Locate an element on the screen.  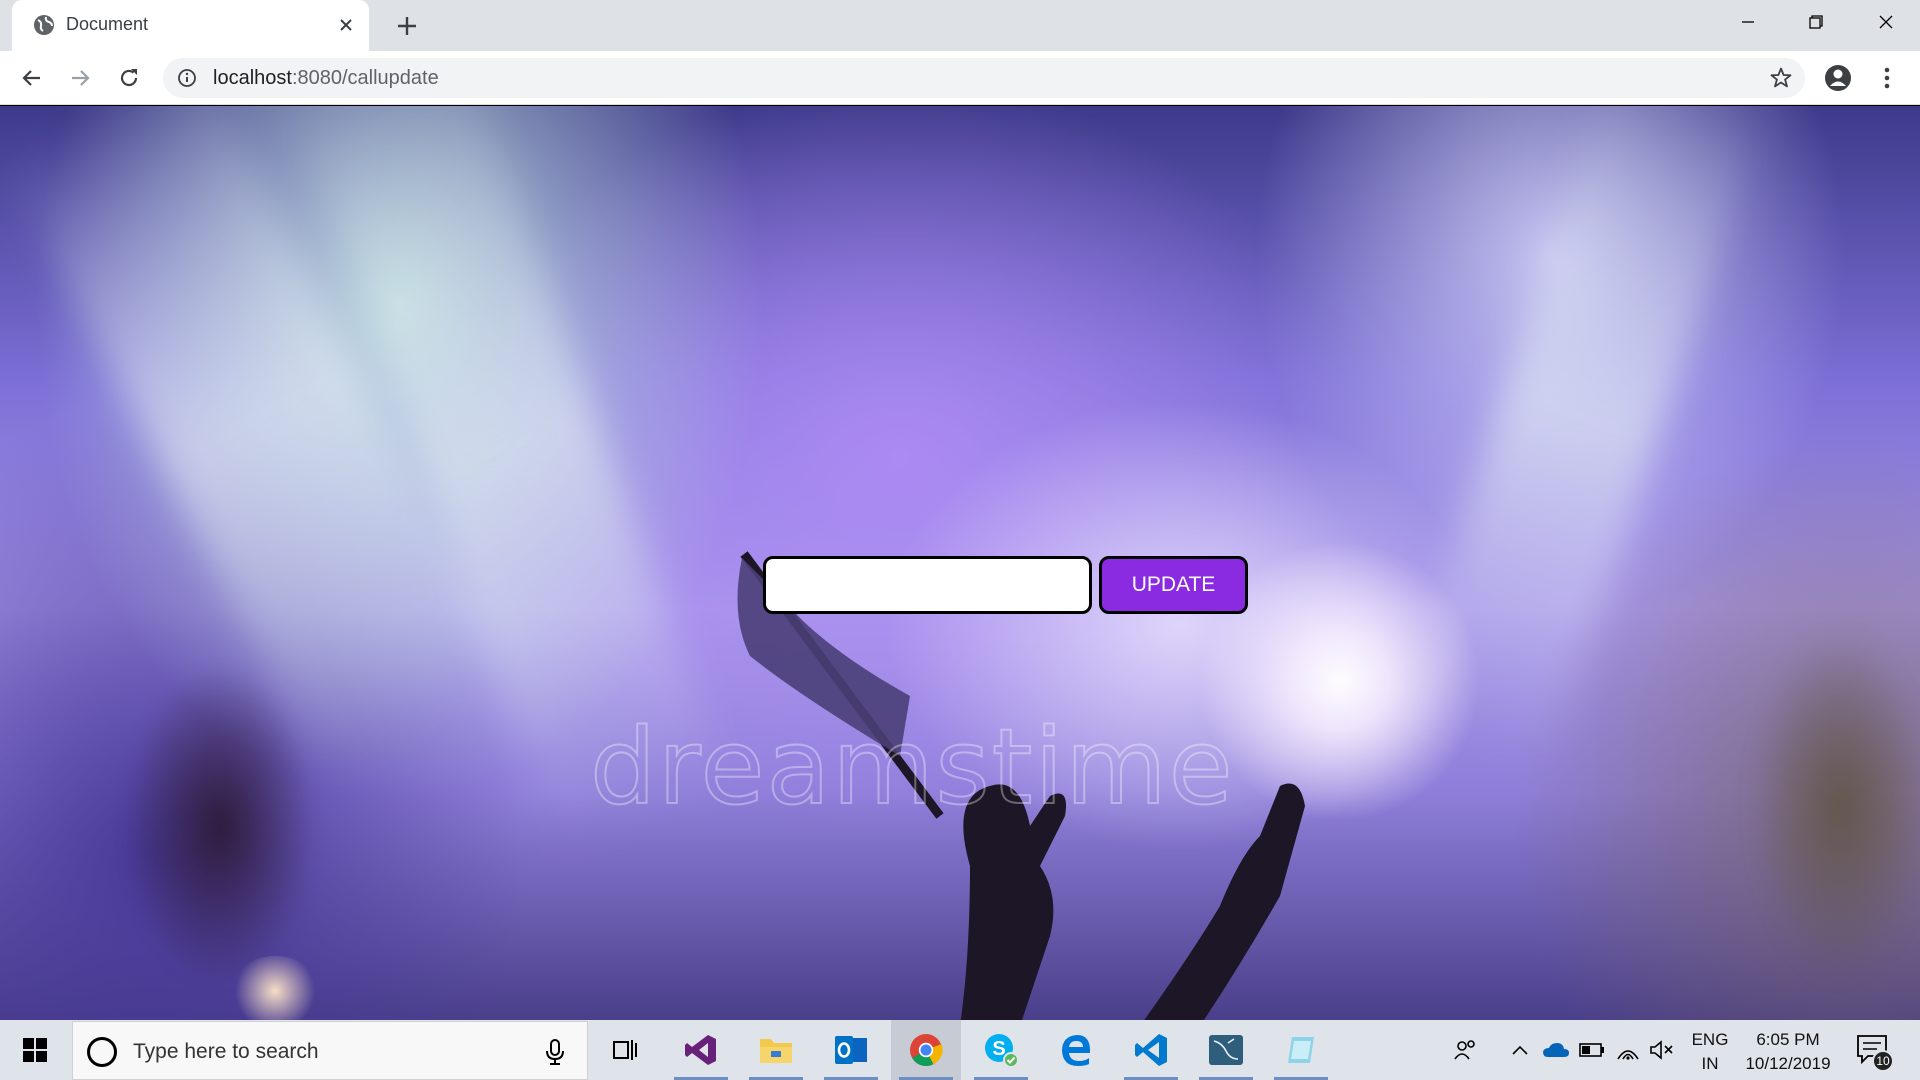
forward-arrow-icon is located at coordinates (80, 78).